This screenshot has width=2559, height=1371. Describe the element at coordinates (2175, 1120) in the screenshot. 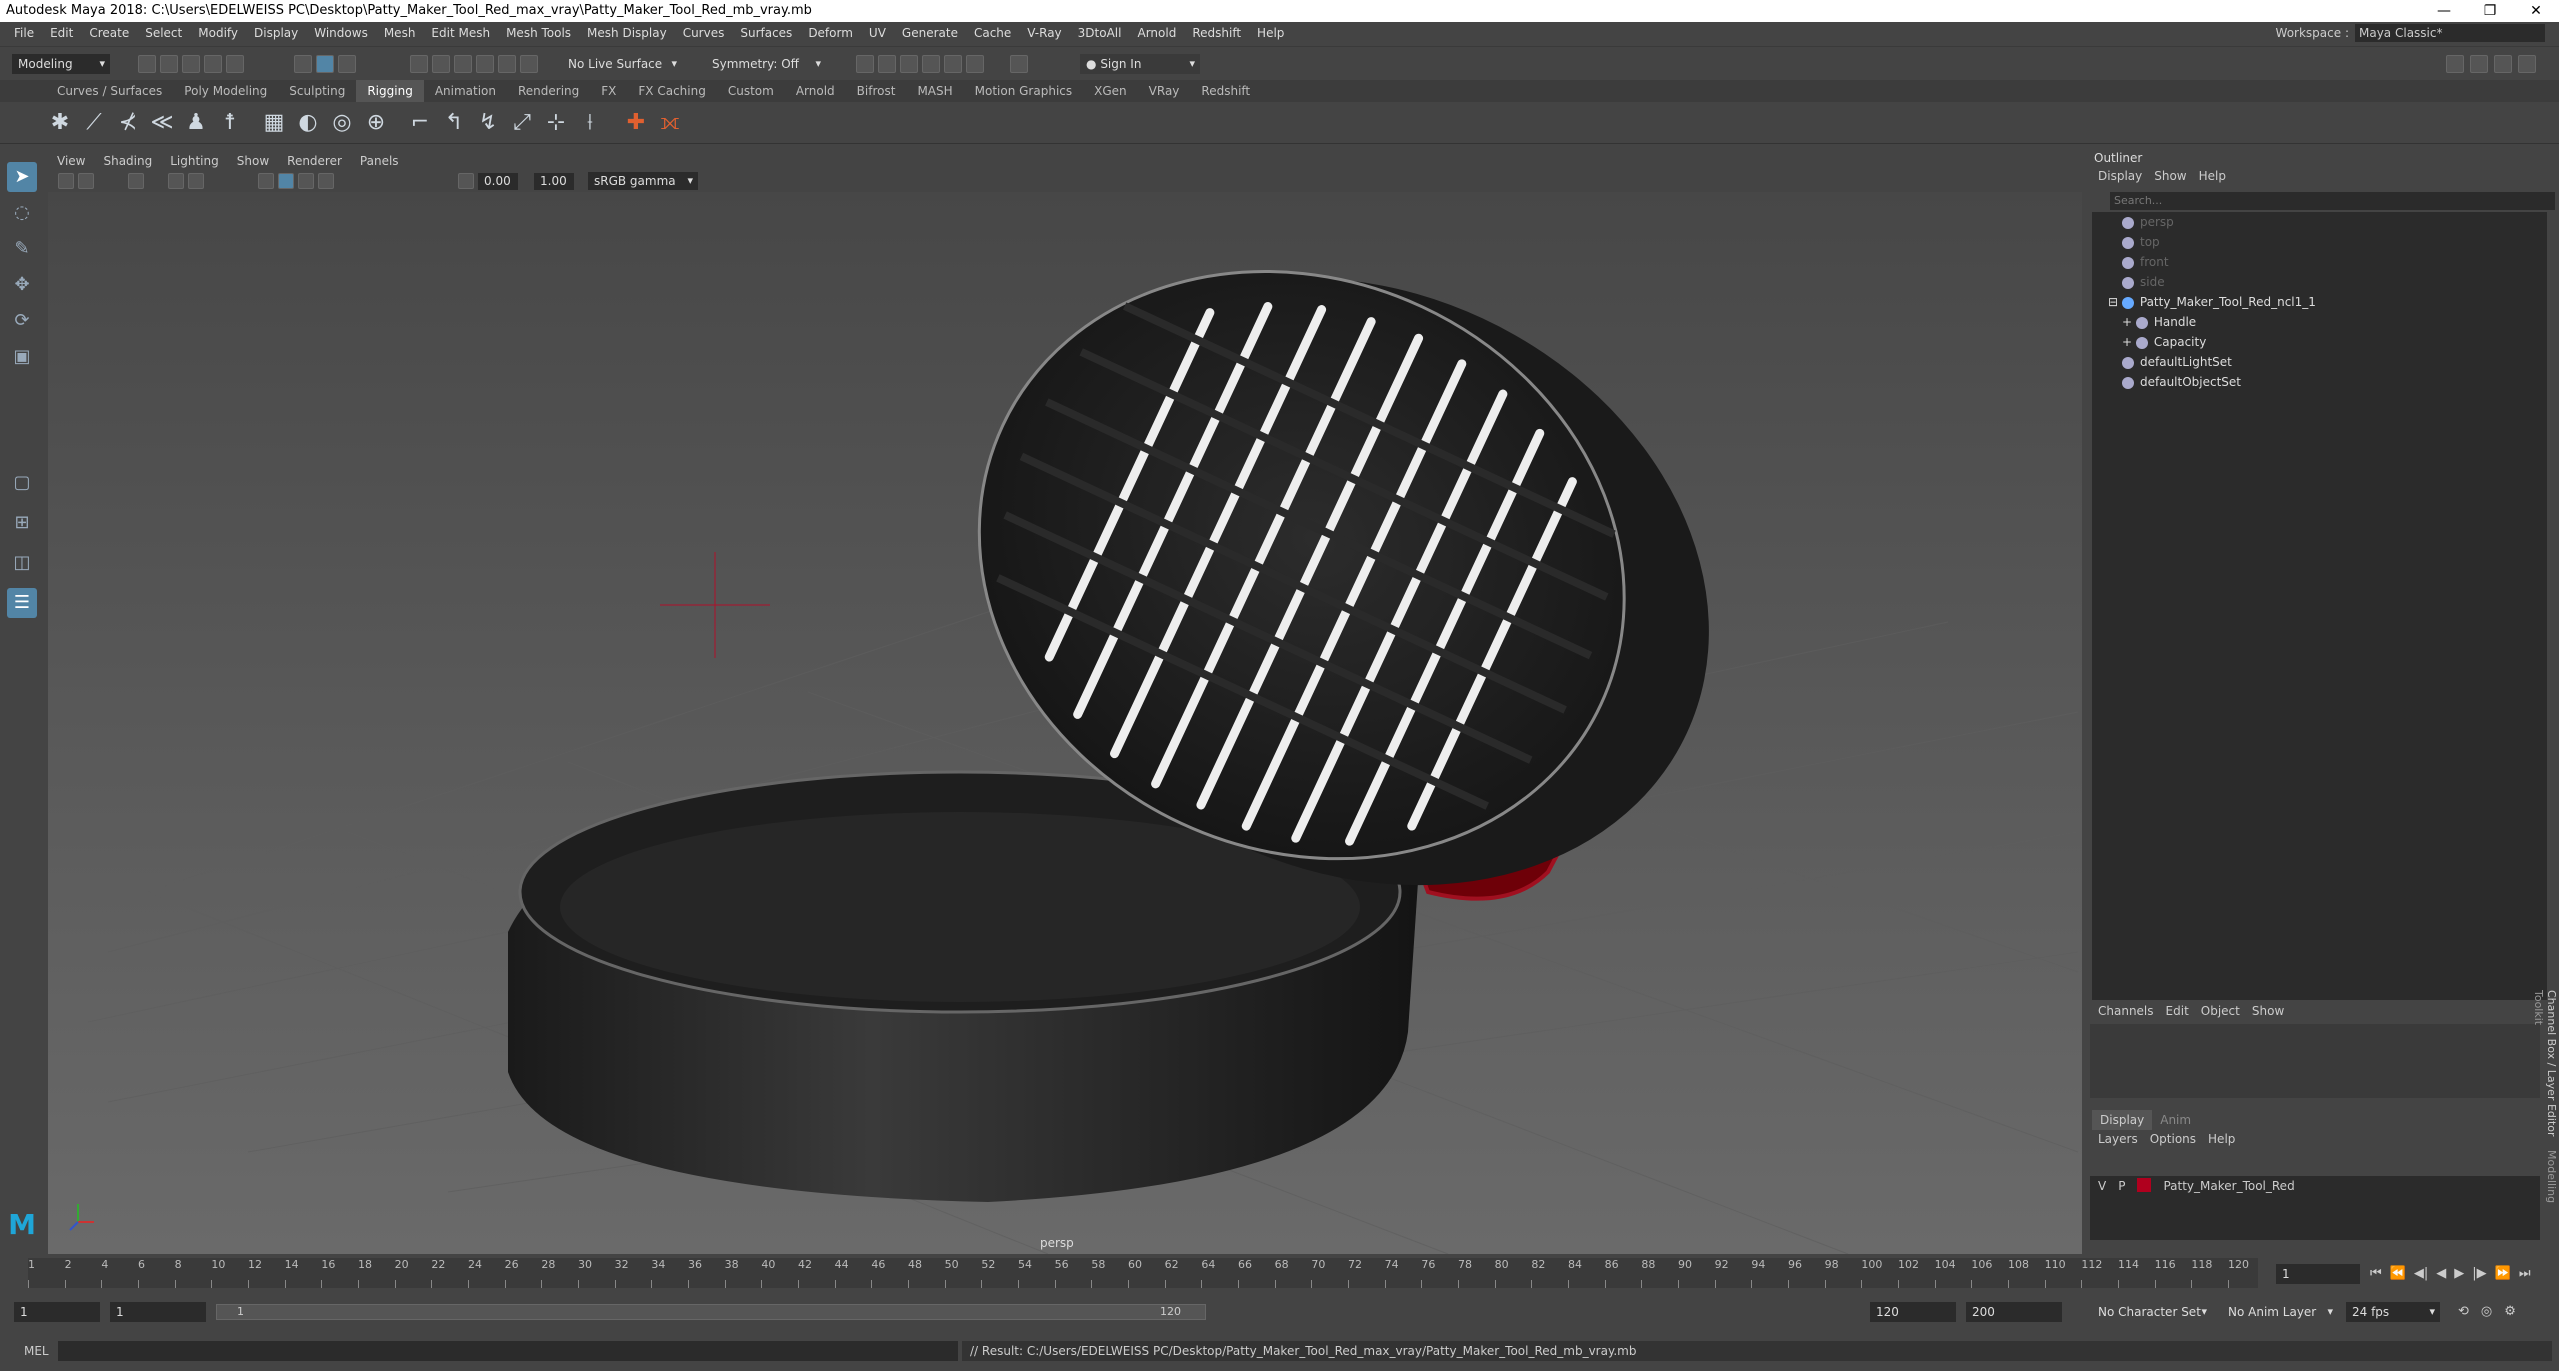

I see `tab-anim: Anim` at that location.